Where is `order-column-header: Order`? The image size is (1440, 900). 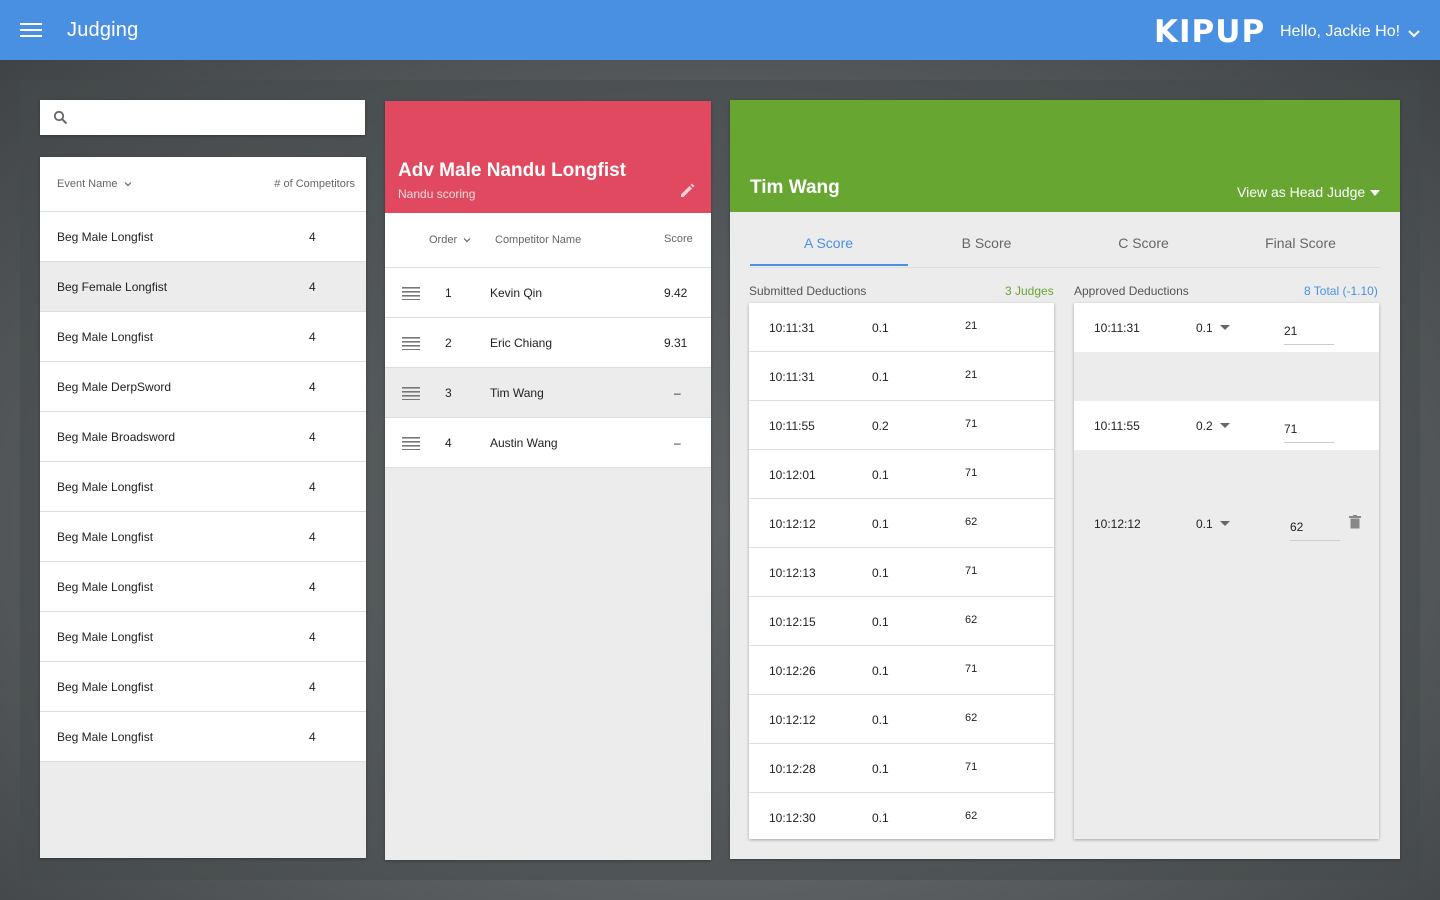 order-column-header: Order is located at coordinates (450, 240).